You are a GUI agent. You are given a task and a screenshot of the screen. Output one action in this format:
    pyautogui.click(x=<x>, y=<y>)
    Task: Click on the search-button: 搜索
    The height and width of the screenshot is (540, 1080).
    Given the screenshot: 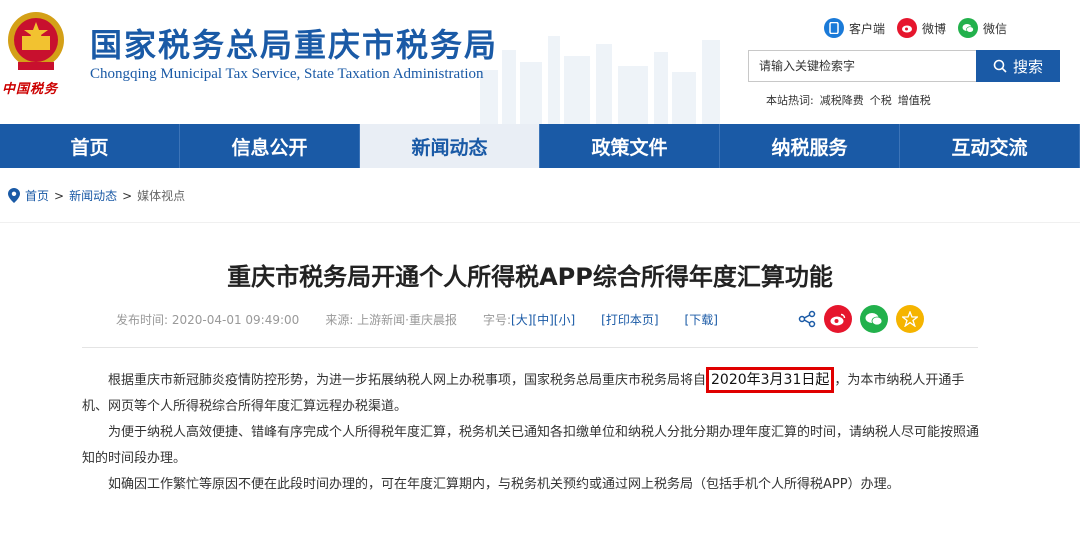 What is the action you would take?
    pyautogui.click(x=1018, y=66)
    